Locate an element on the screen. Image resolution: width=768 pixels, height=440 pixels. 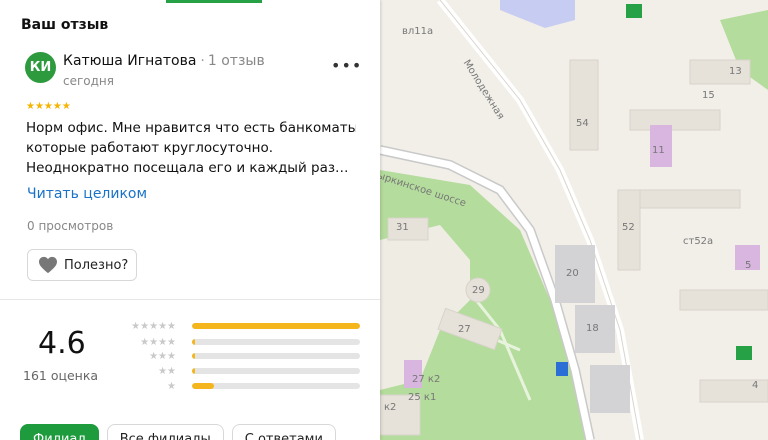
rating-row-stars: ★ is located at coordinates (171, 386).